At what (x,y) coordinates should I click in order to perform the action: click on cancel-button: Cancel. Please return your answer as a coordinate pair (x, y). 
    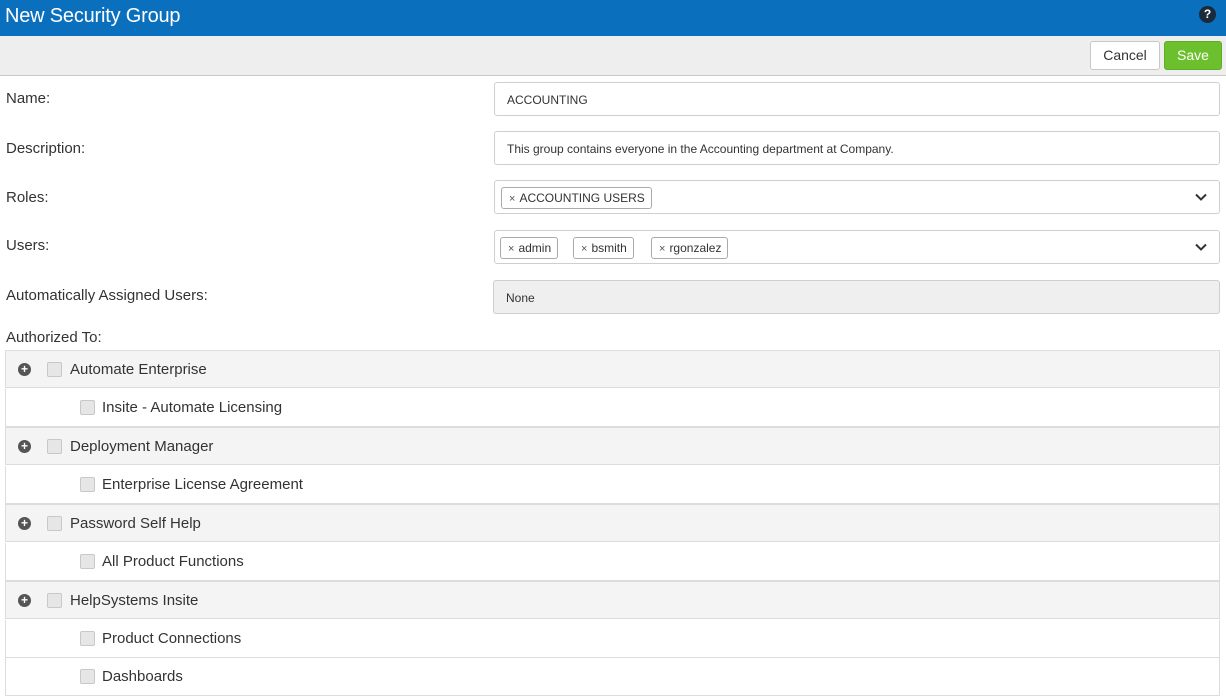
    Looking at the image, I should click on (1125, 55).